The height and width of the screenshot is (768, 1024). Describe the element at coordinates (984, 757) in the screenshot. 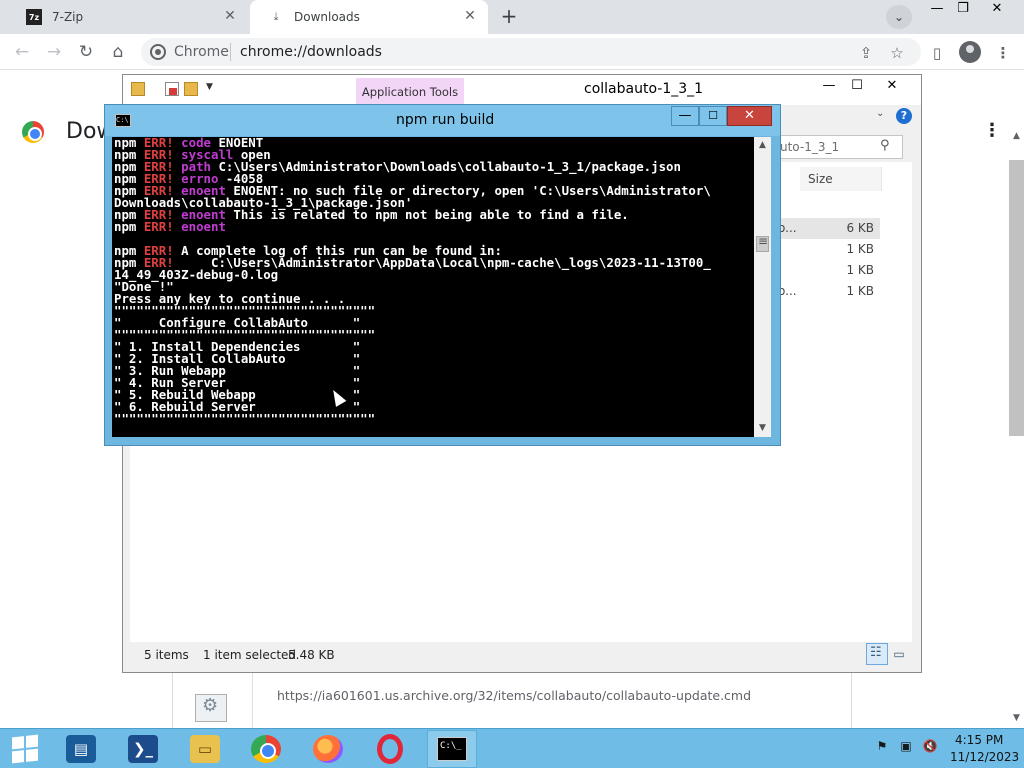

I see `clock-date: 11/12/2023` at that location.